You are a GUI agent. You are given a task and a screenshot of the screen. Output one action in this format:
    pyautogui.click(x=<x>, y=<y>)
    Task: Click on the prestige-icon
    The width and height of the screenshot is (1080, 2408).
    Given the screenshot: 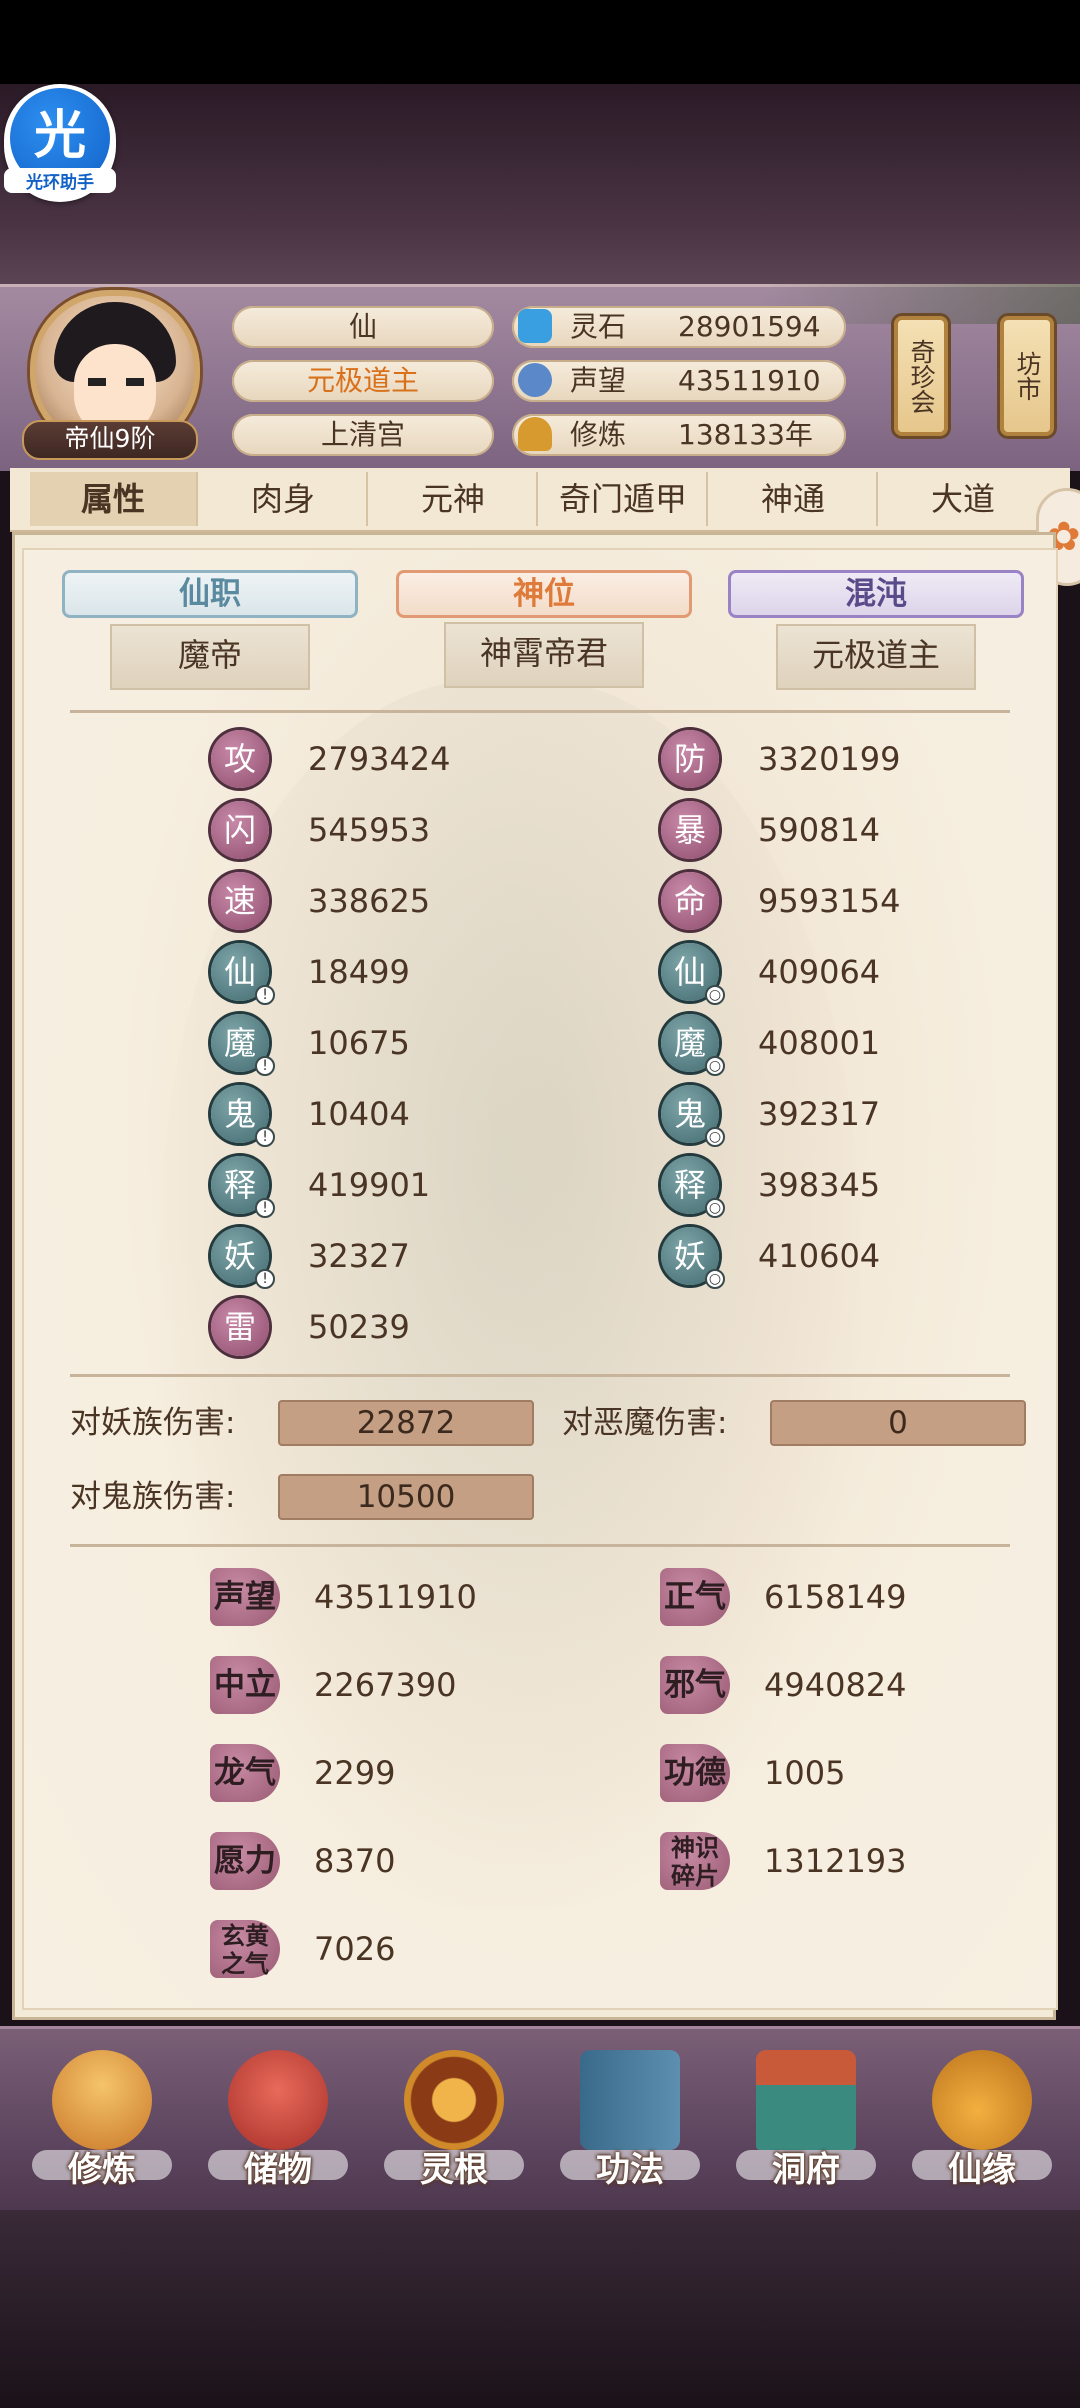 What is the action you would take?
    pyautogui.click(x=535, y=380)
    